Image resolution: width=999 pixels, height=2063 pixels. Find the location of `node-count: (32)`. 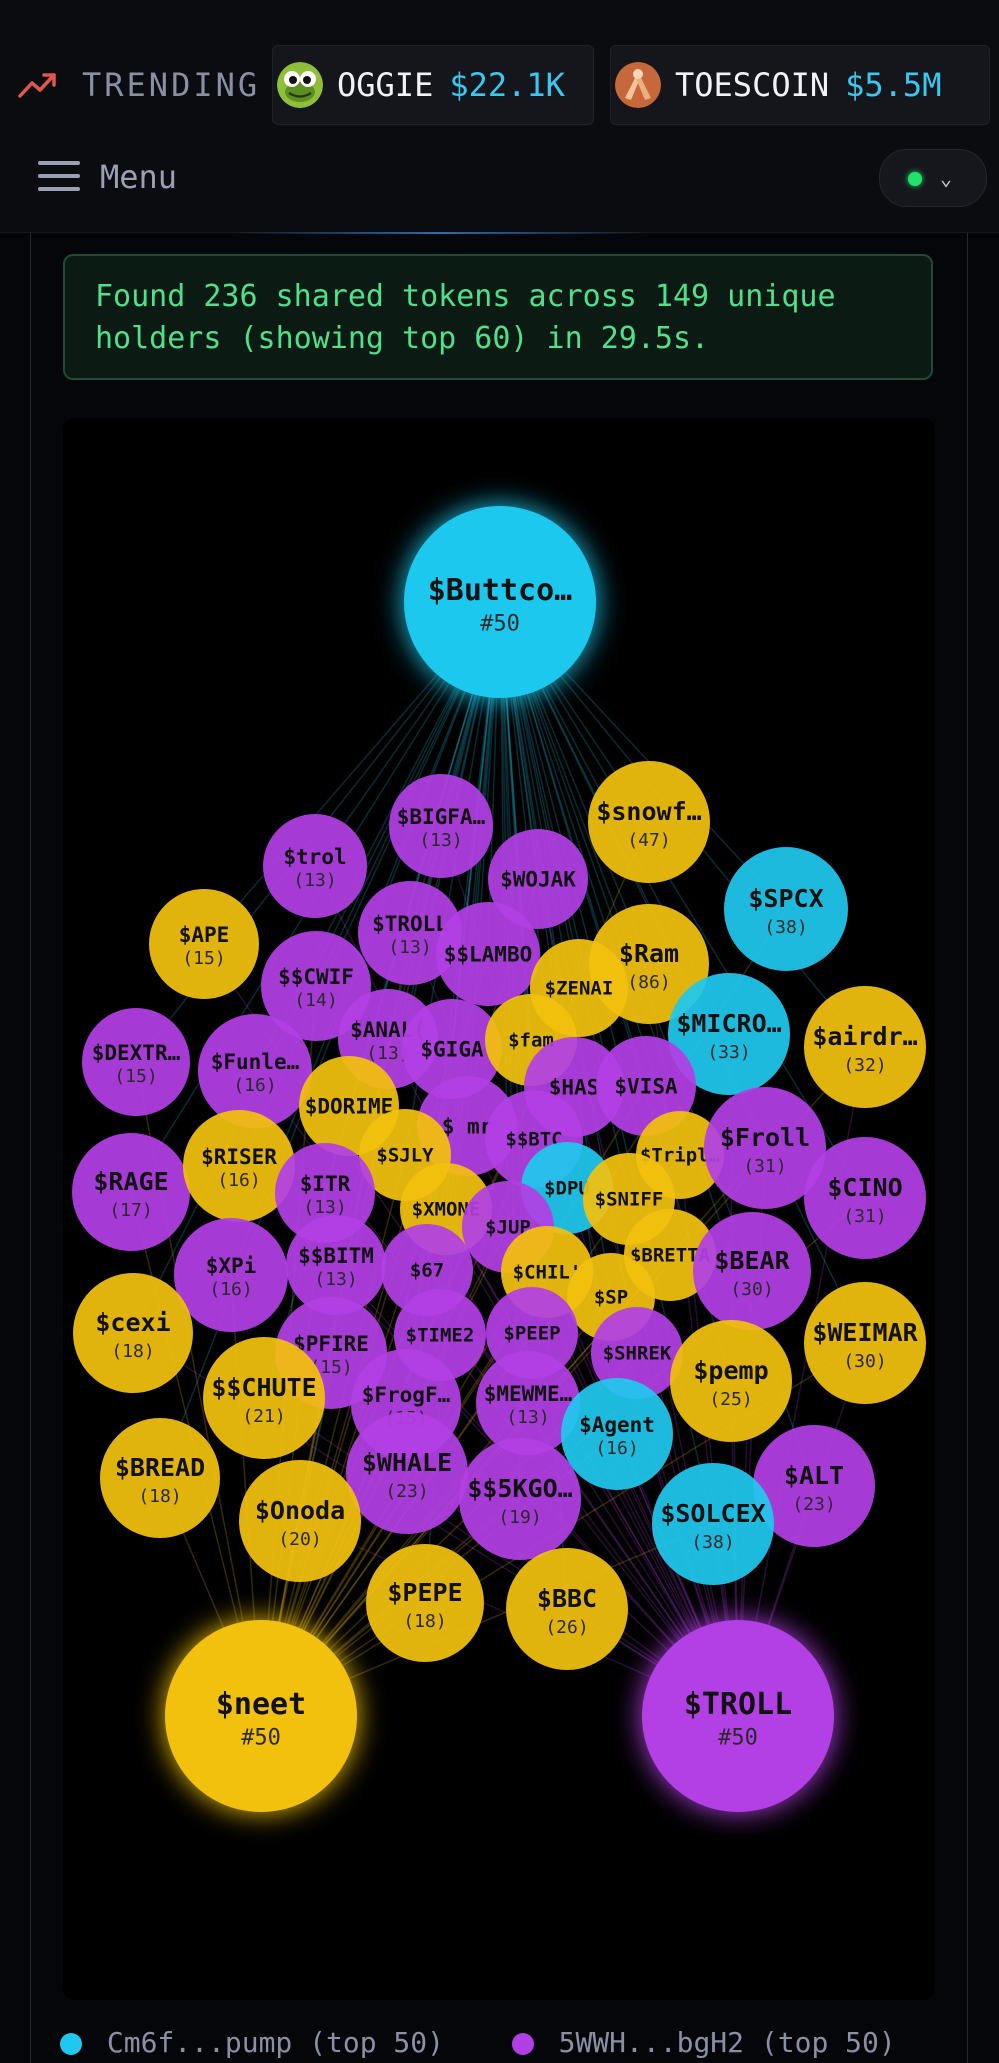

node-count: (32) is located at coordinates (864, 1065).